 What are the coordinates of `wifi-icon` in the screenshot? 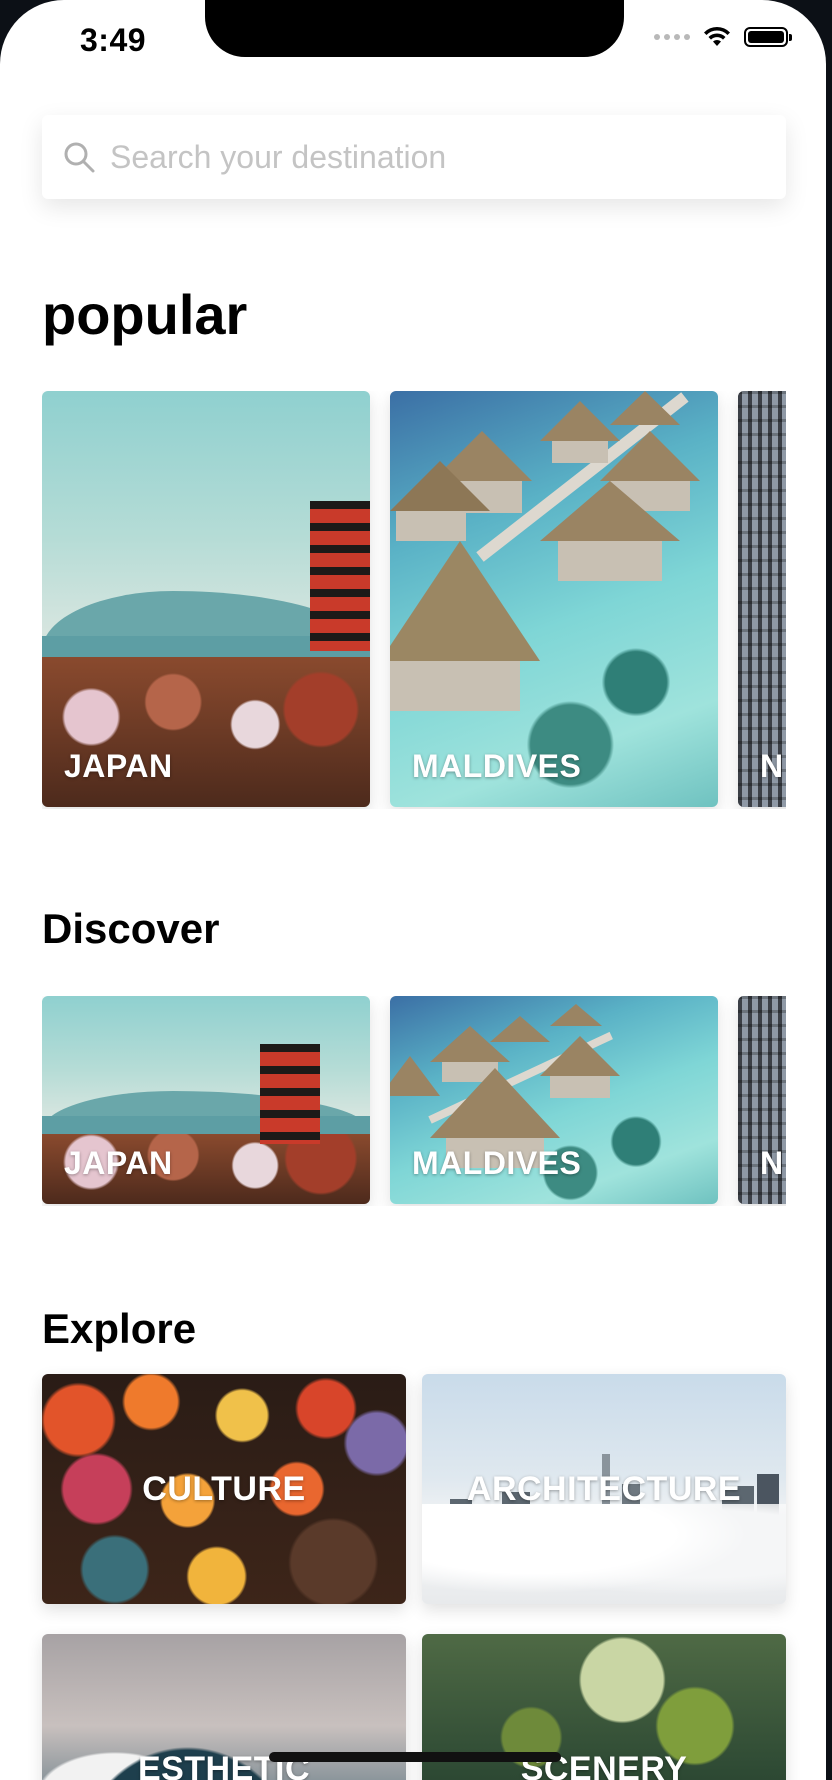 It's located at (717, 36).